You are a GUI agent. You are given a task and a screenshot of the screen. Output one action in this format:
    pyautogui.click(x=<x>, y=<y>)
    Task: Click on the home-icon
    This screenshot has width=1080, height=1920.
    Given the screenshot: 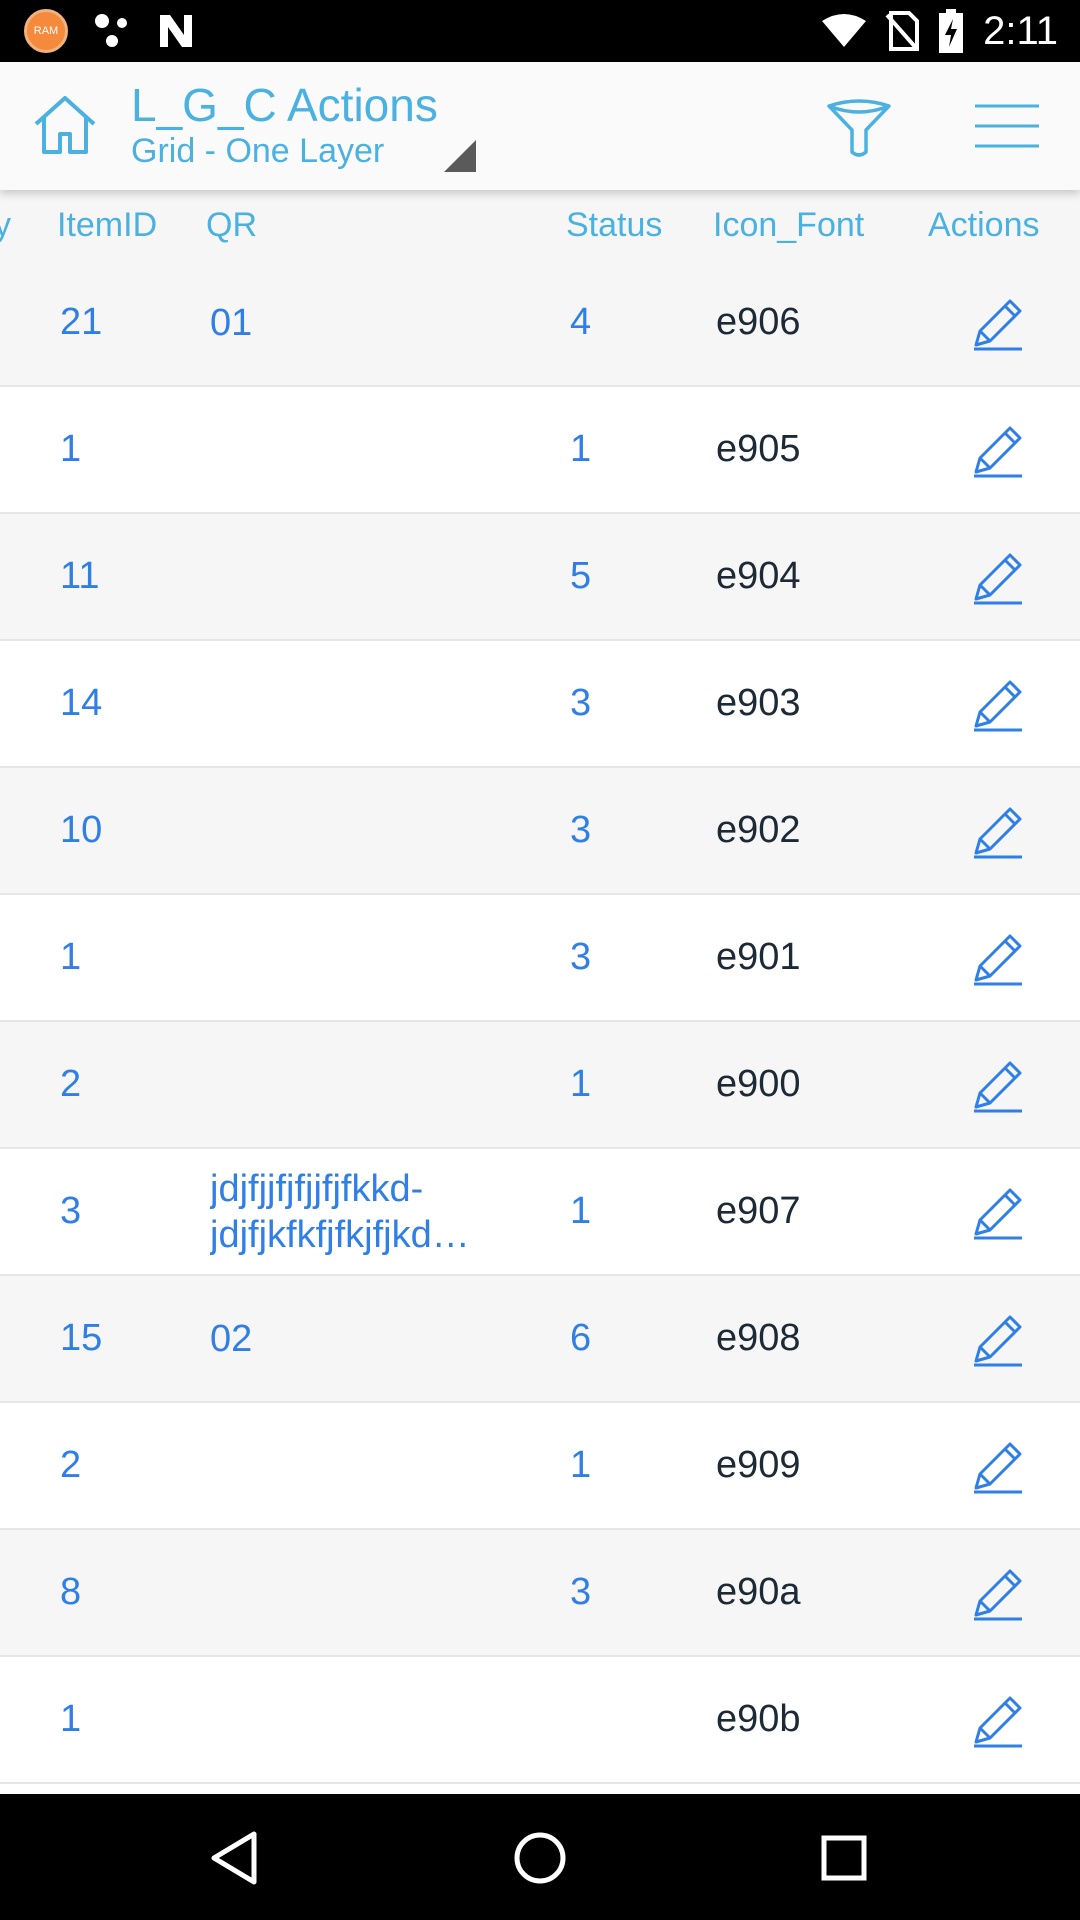 What is the action you would take?
    pyautogui.click(x=65, y=125)
    